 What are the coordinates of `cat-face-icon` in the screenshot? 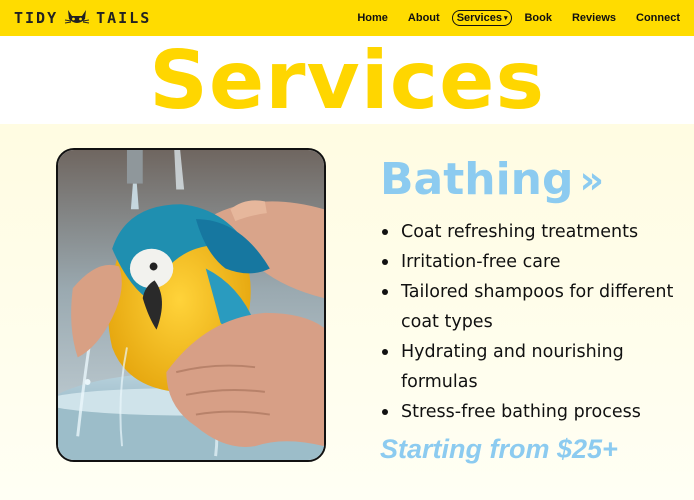 It's located at (77, 17).